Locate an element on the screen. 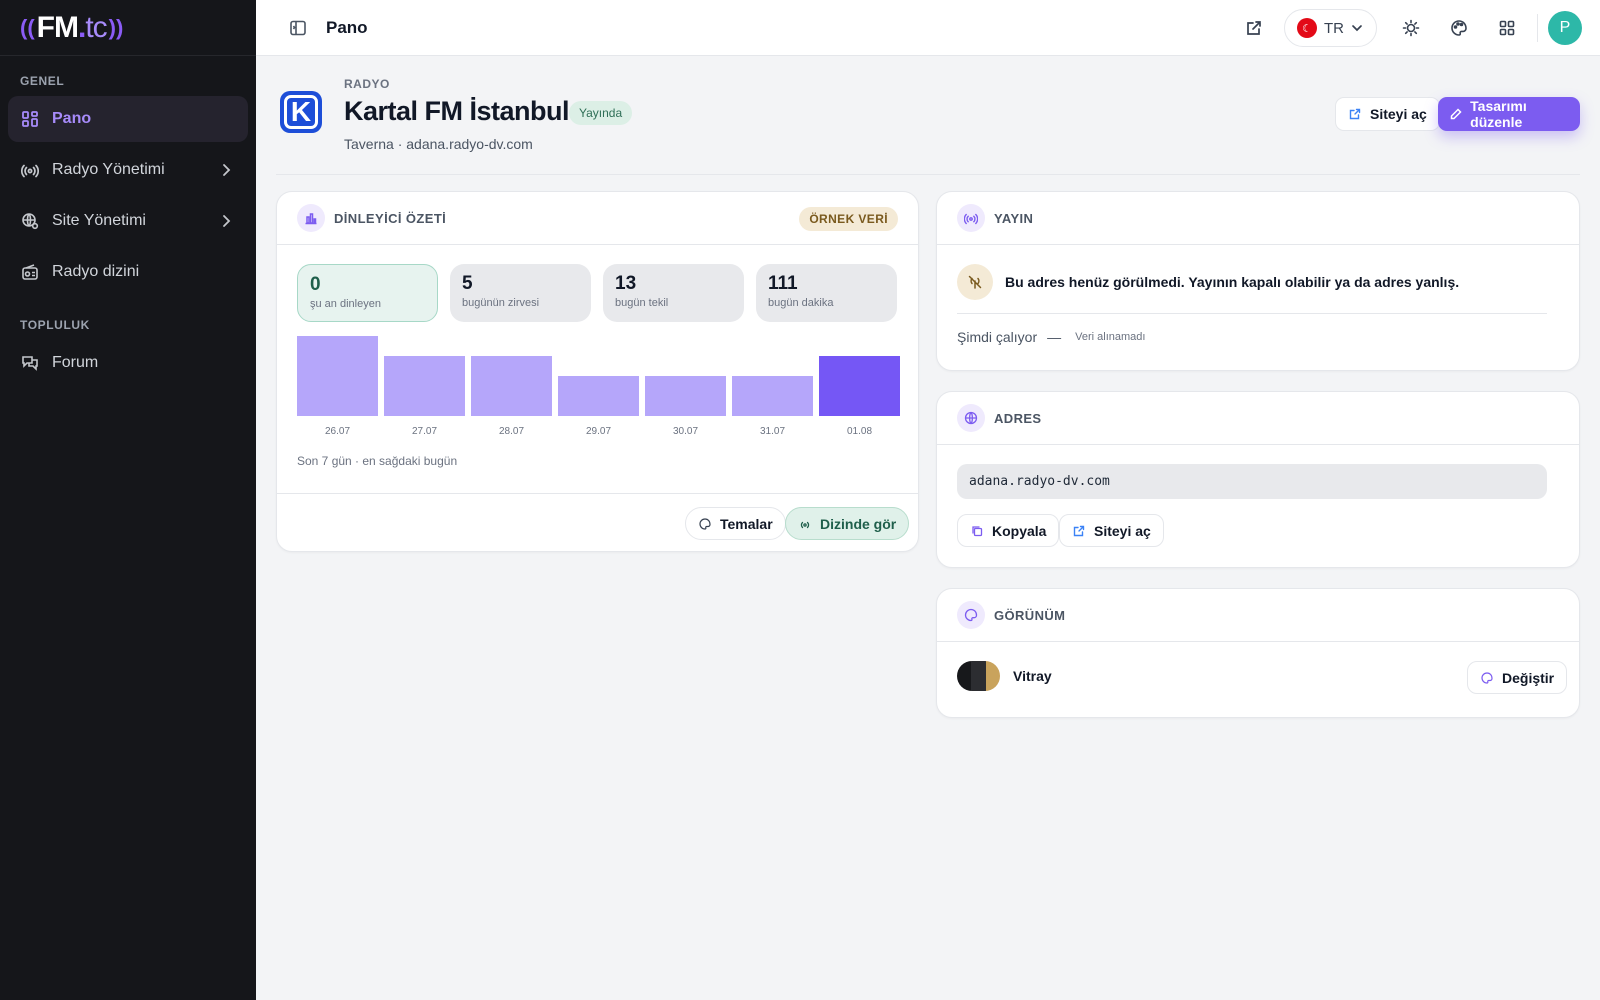 The height and width of the screenshot is (1000, 1600). sidebar-toggle-button is located at coordinates (298, 28).